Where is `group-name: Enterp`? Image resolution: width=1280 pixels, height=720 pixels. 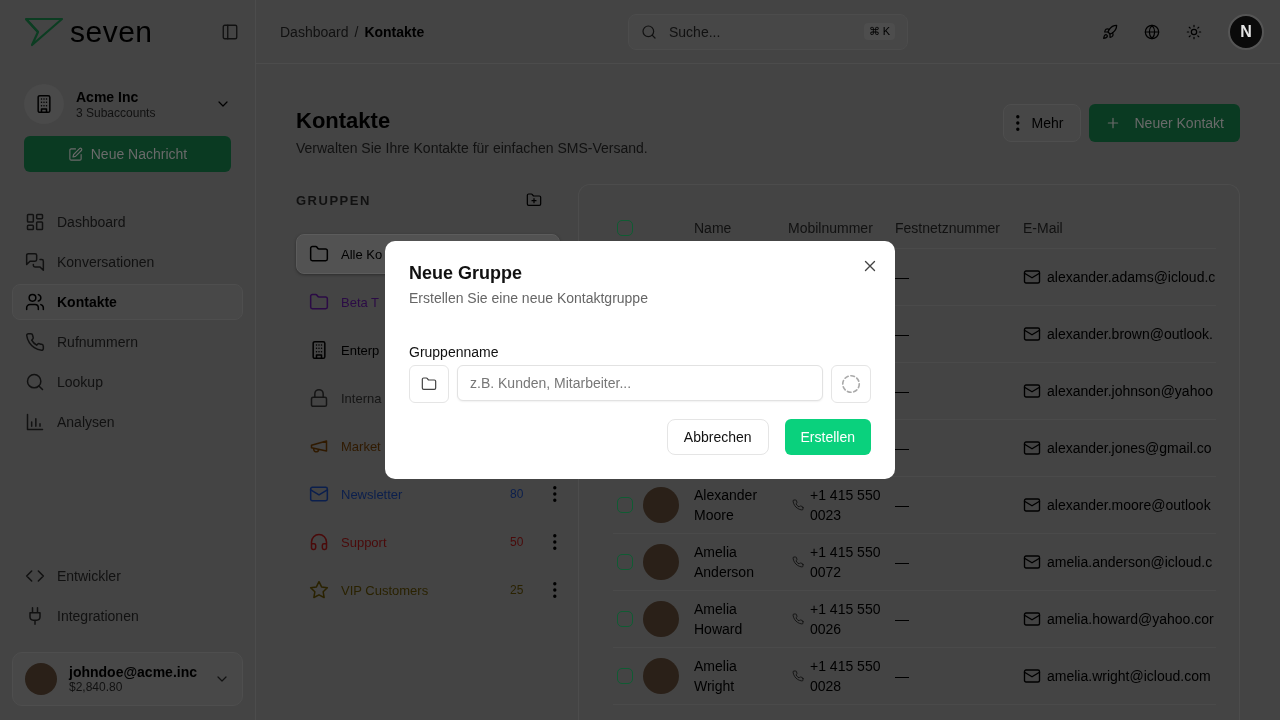
group-name: Enterp is located at coordinates (360, 350).